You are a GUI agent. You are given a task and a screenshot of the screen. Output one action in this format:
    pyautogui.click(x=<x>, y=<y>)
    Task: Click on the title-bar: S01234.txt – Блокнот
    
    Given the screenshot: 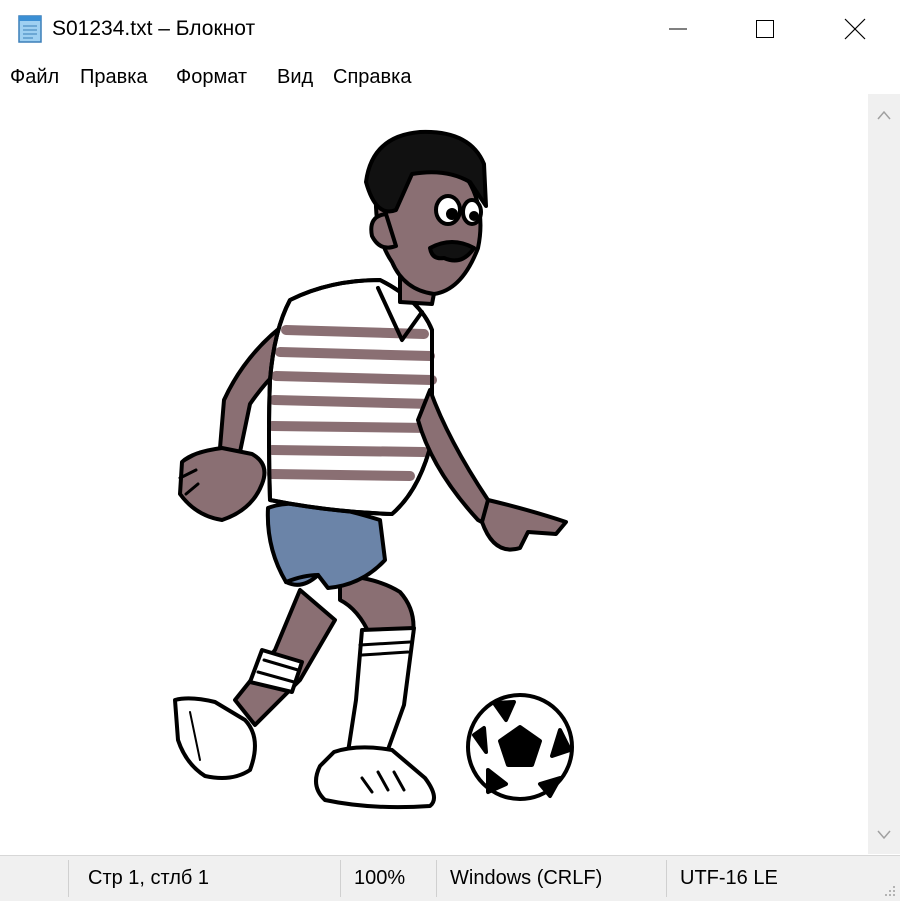 What is the action you would take?
    pyautogui.click(x=450, y=29)
    